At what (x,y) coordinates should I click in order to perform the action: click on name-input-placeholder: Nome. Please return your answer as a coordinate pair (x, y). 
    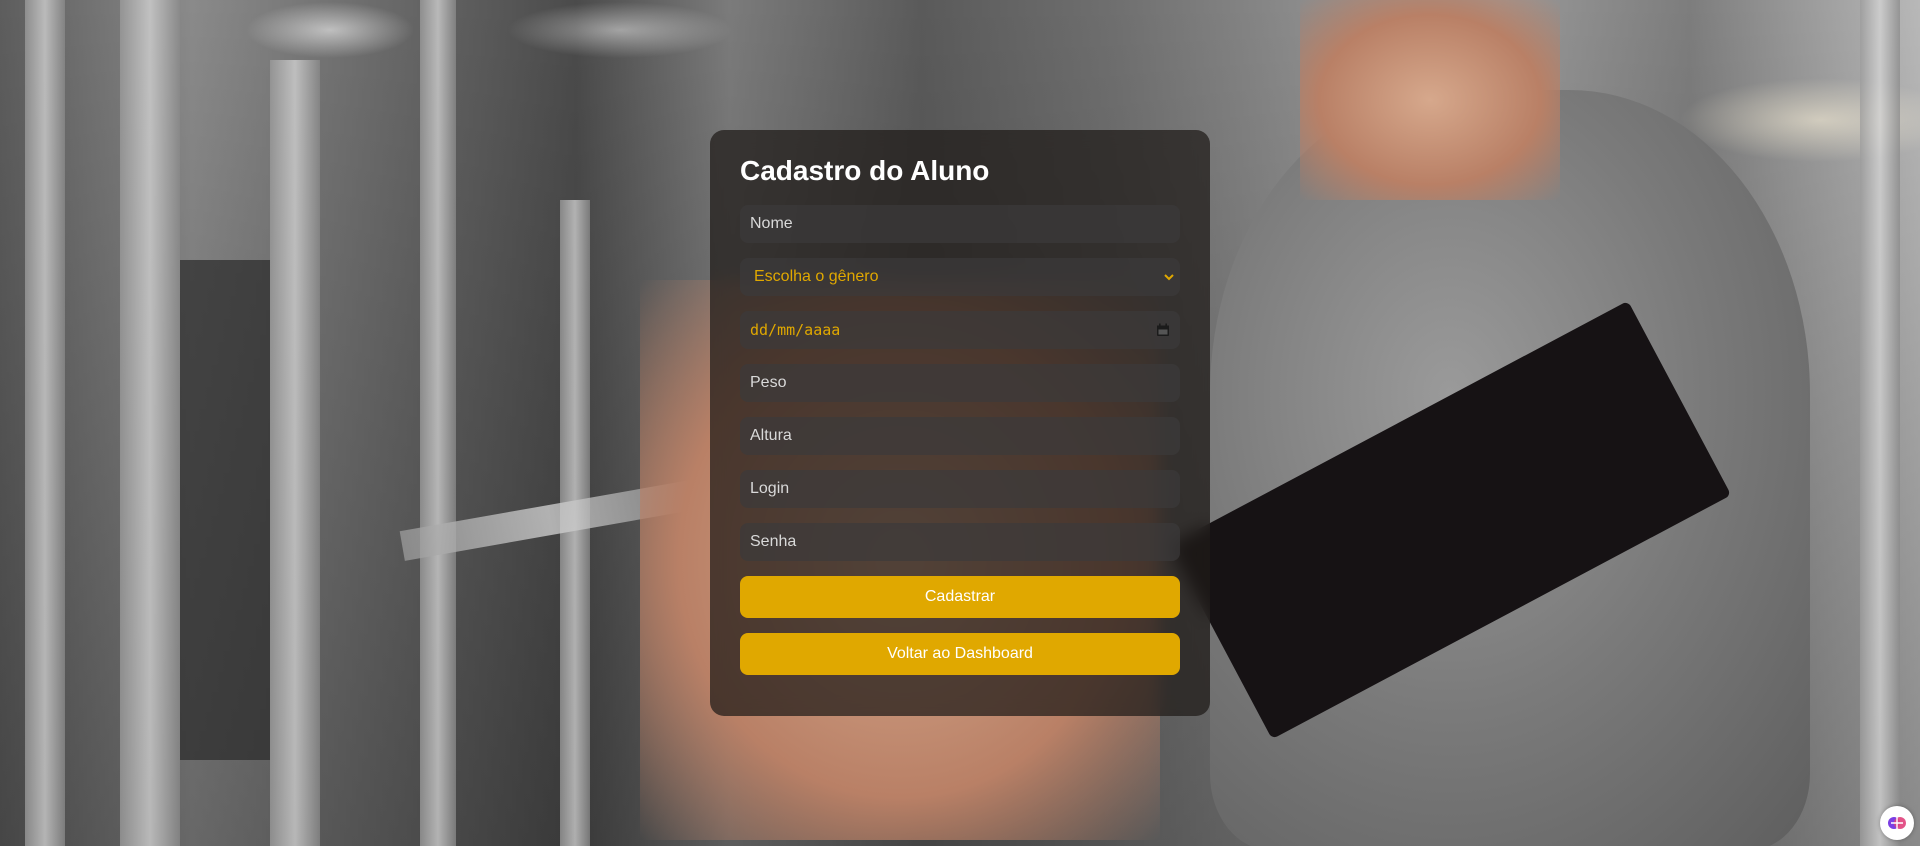
    Looking at the image, I should click on (771, 223).